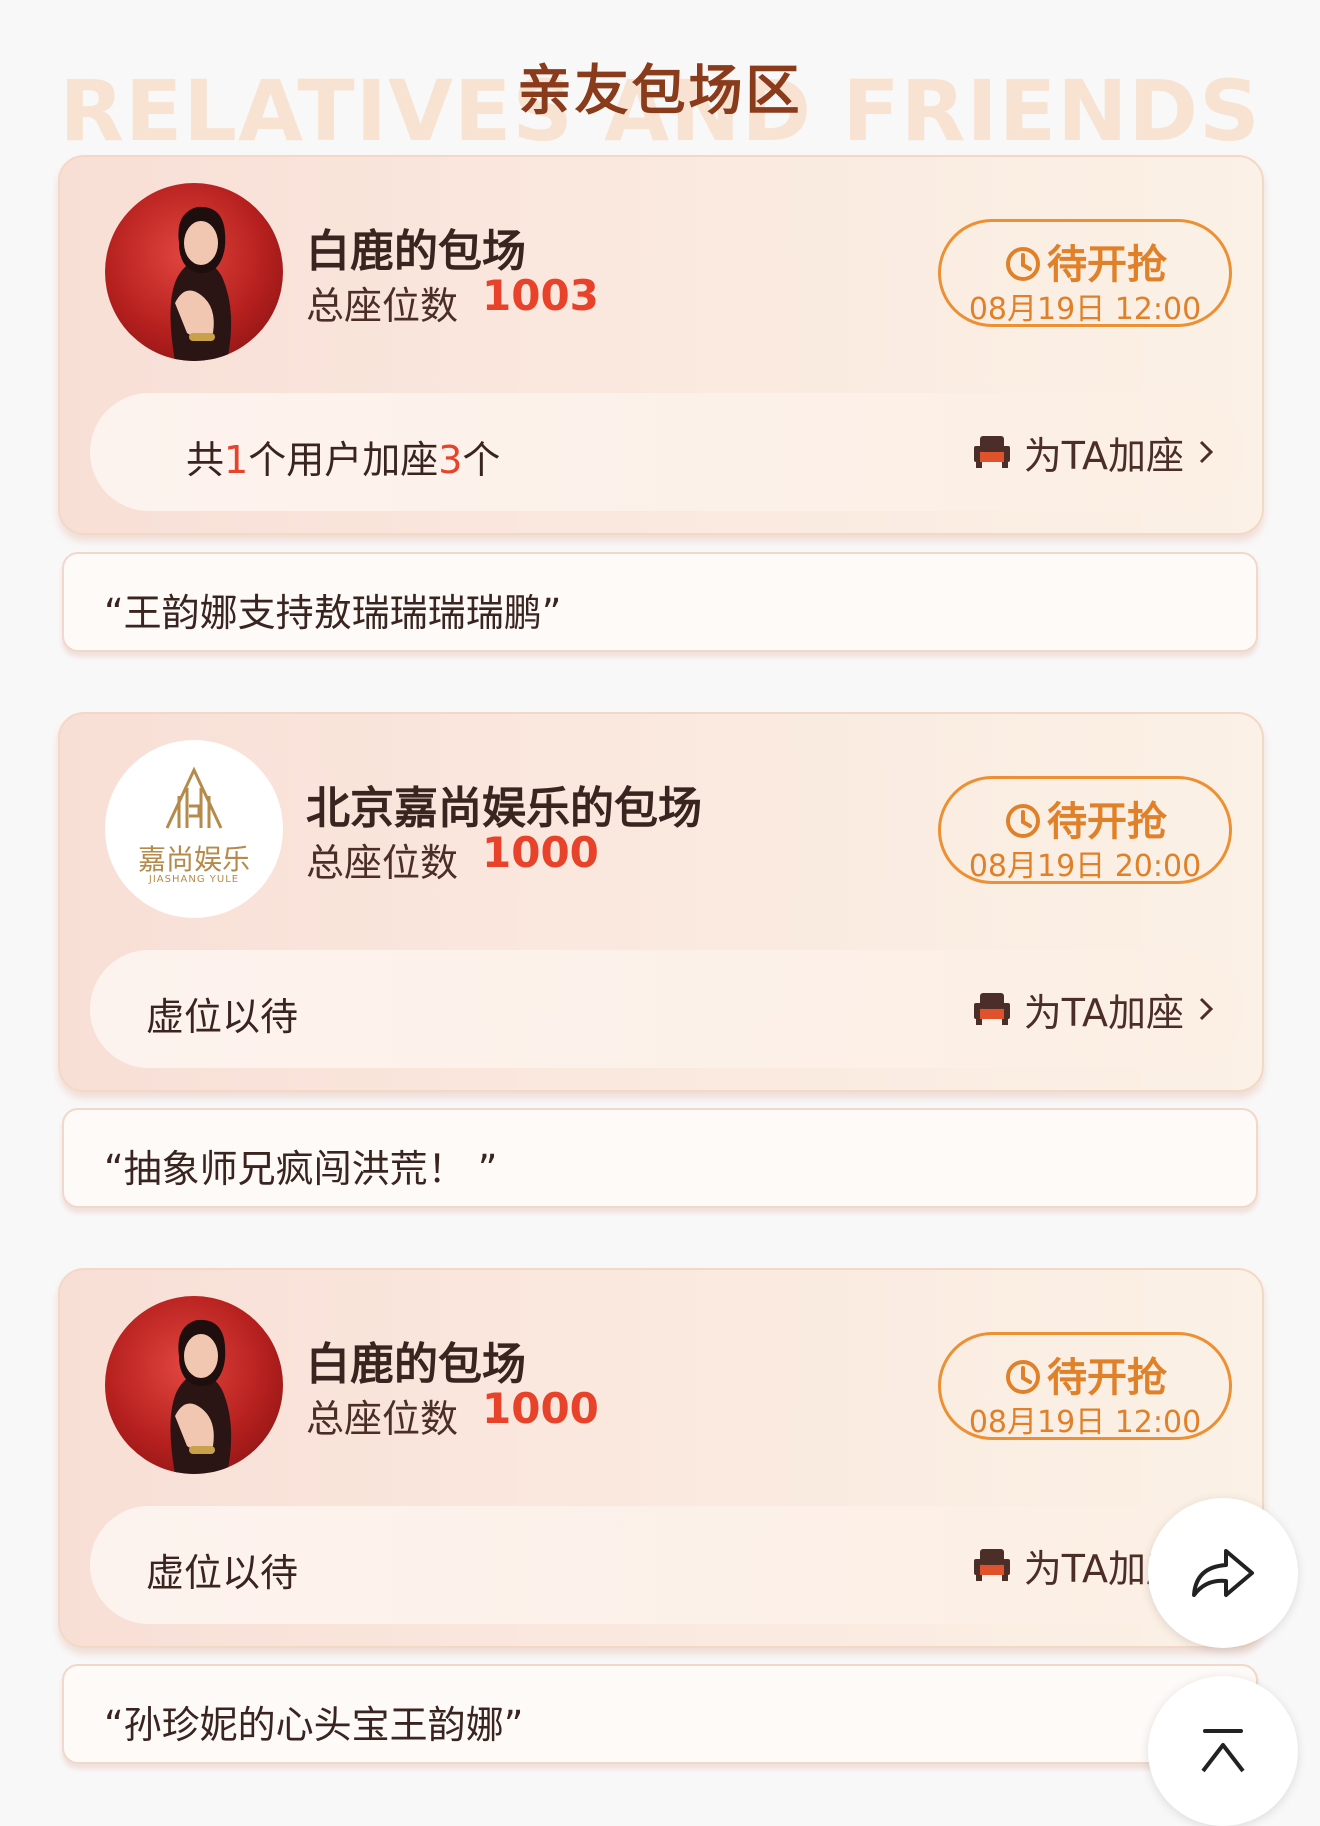 The width and height of the screenshot is (1320, 1826). I want to click on status-button: 待开抢 08月19日 20:00, so click(1085, 830).